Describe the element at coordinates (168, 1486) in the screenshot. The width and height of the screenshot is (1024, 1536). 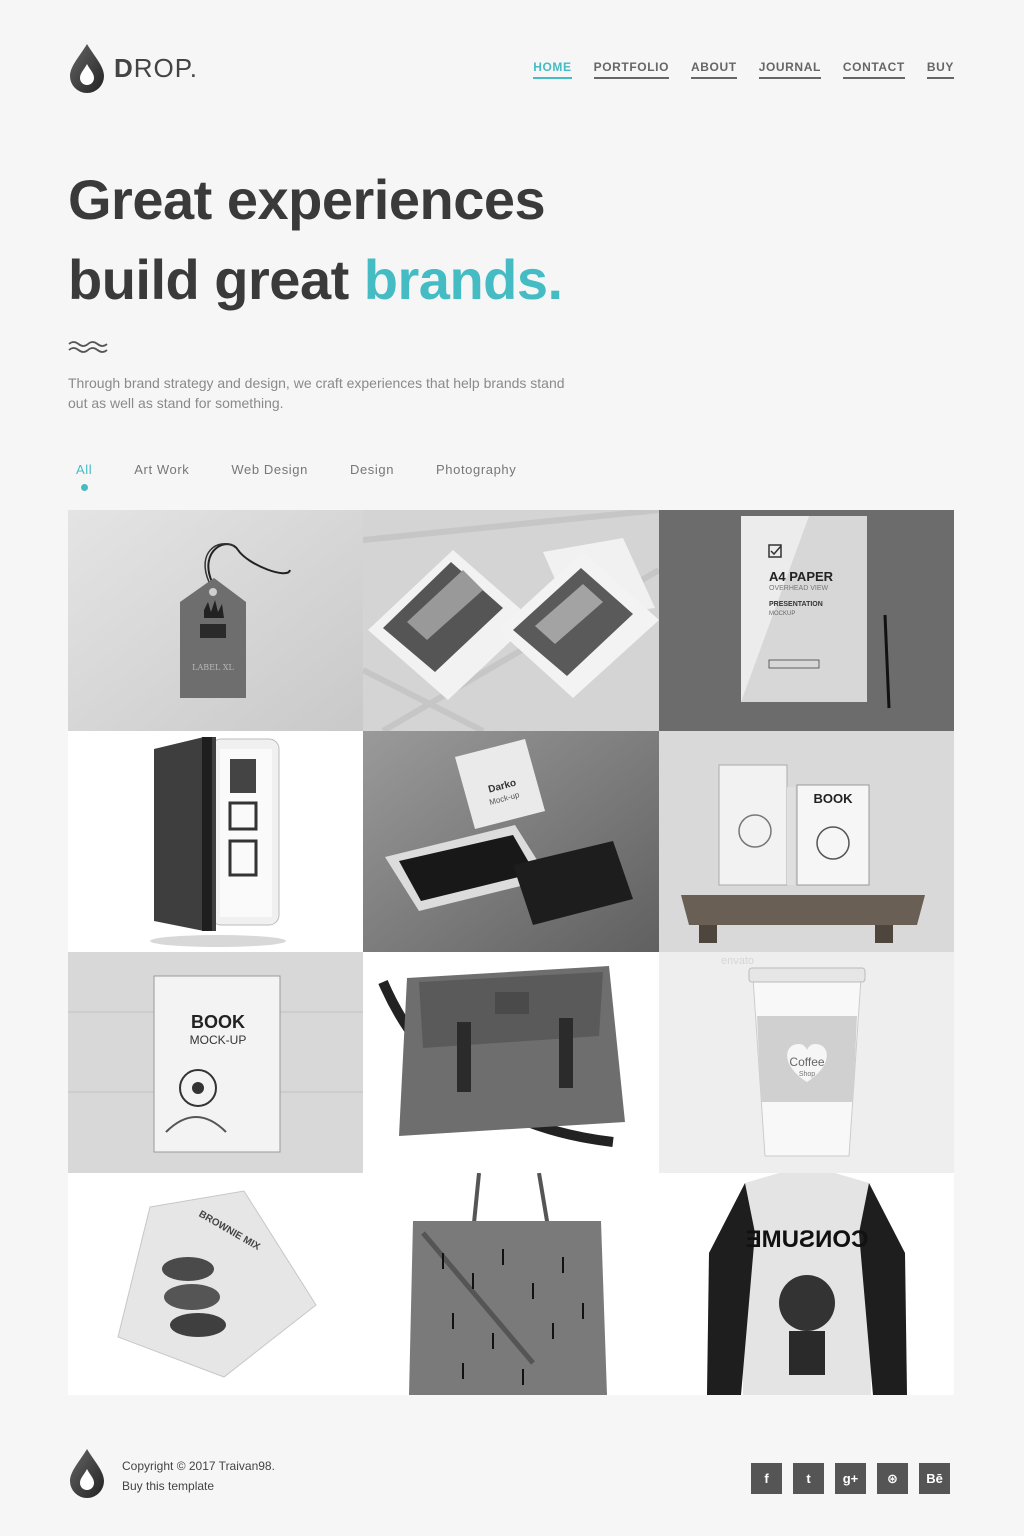
I see `buy-template-link: Buy this template` at that location.